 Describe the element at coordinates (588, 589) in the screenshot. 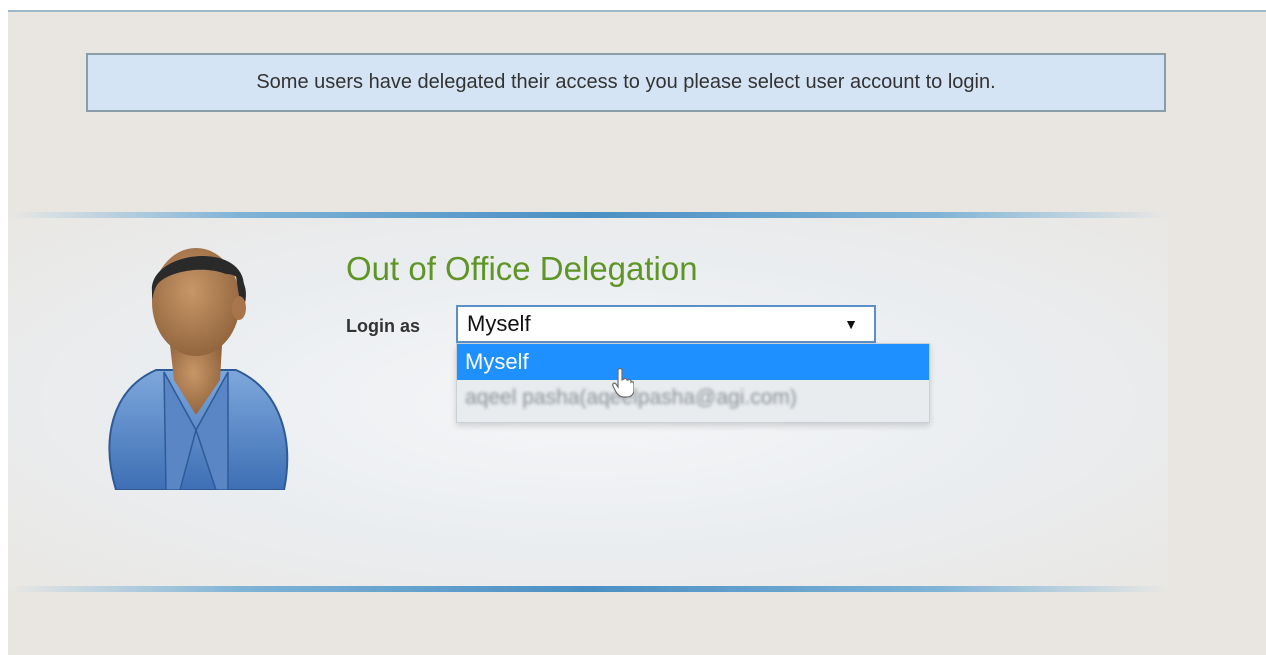

I see `panel-bottom-rule` at that location.